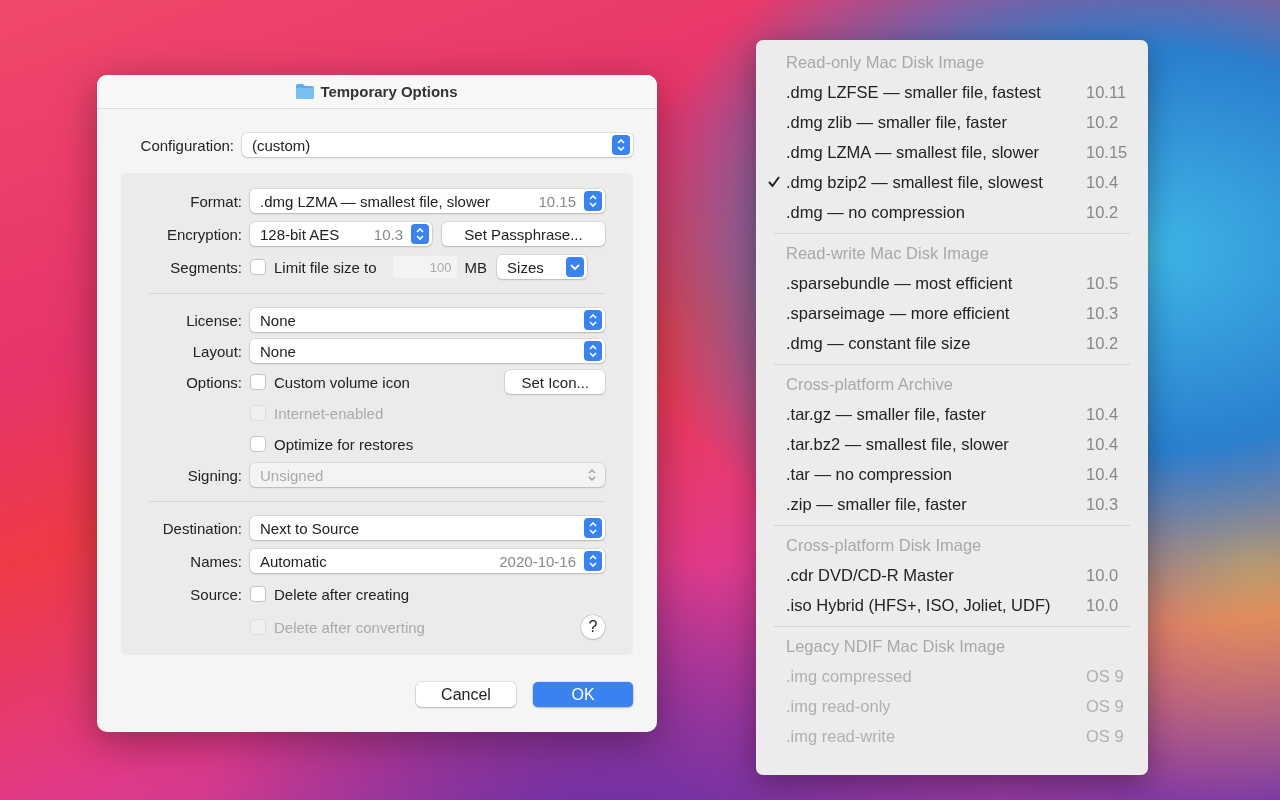 This screenshot has height=800, width=1280. I want to click on popup-button: Automatic 2020-10-16, so click(427, 561).